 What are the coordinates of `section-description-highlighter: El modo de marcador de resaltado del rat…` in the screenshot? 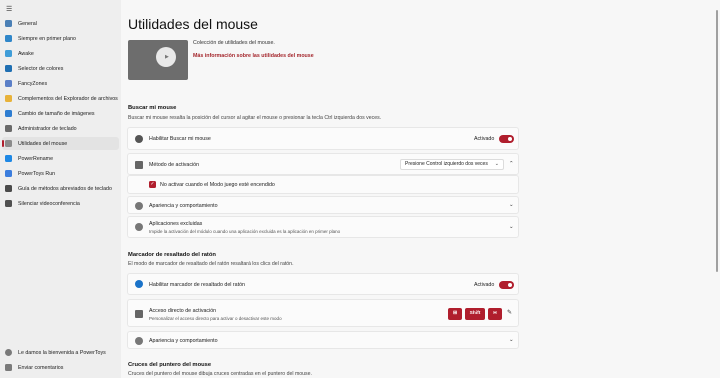 It's located at (211, 264).